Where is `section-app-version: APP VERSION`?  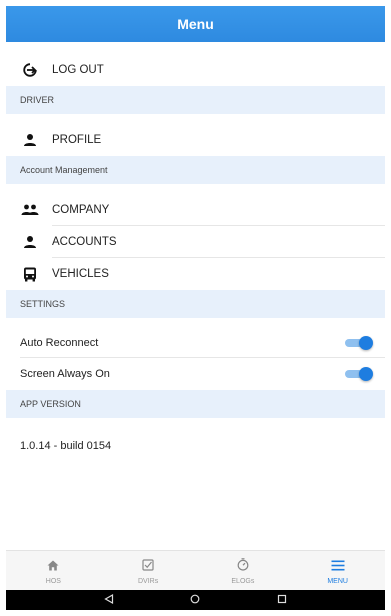 section-app-version: APP VERSION is located at coordinates (195, 404).